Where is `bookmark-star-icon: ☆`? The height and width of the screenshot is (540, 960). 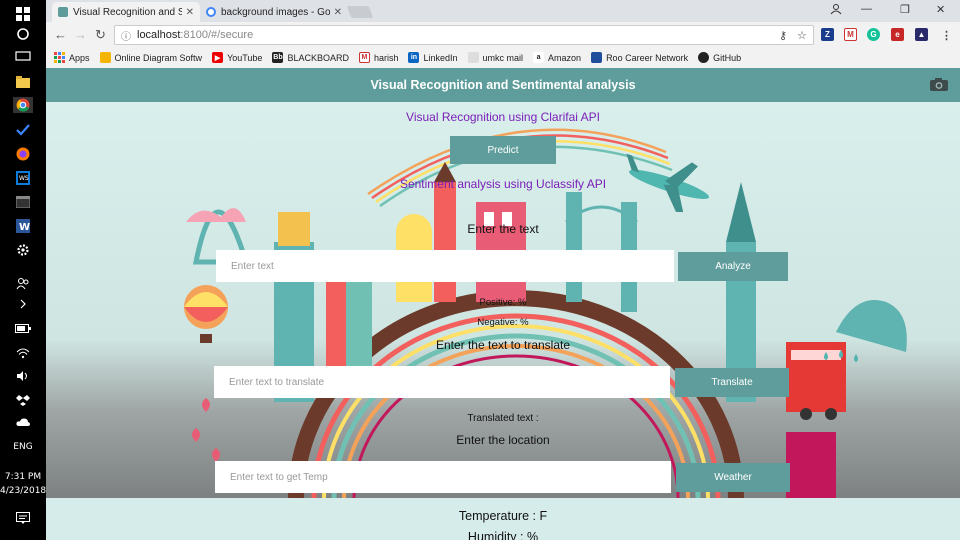
bookmark-star-icon: ☆ is located at coordinates (802, 35).